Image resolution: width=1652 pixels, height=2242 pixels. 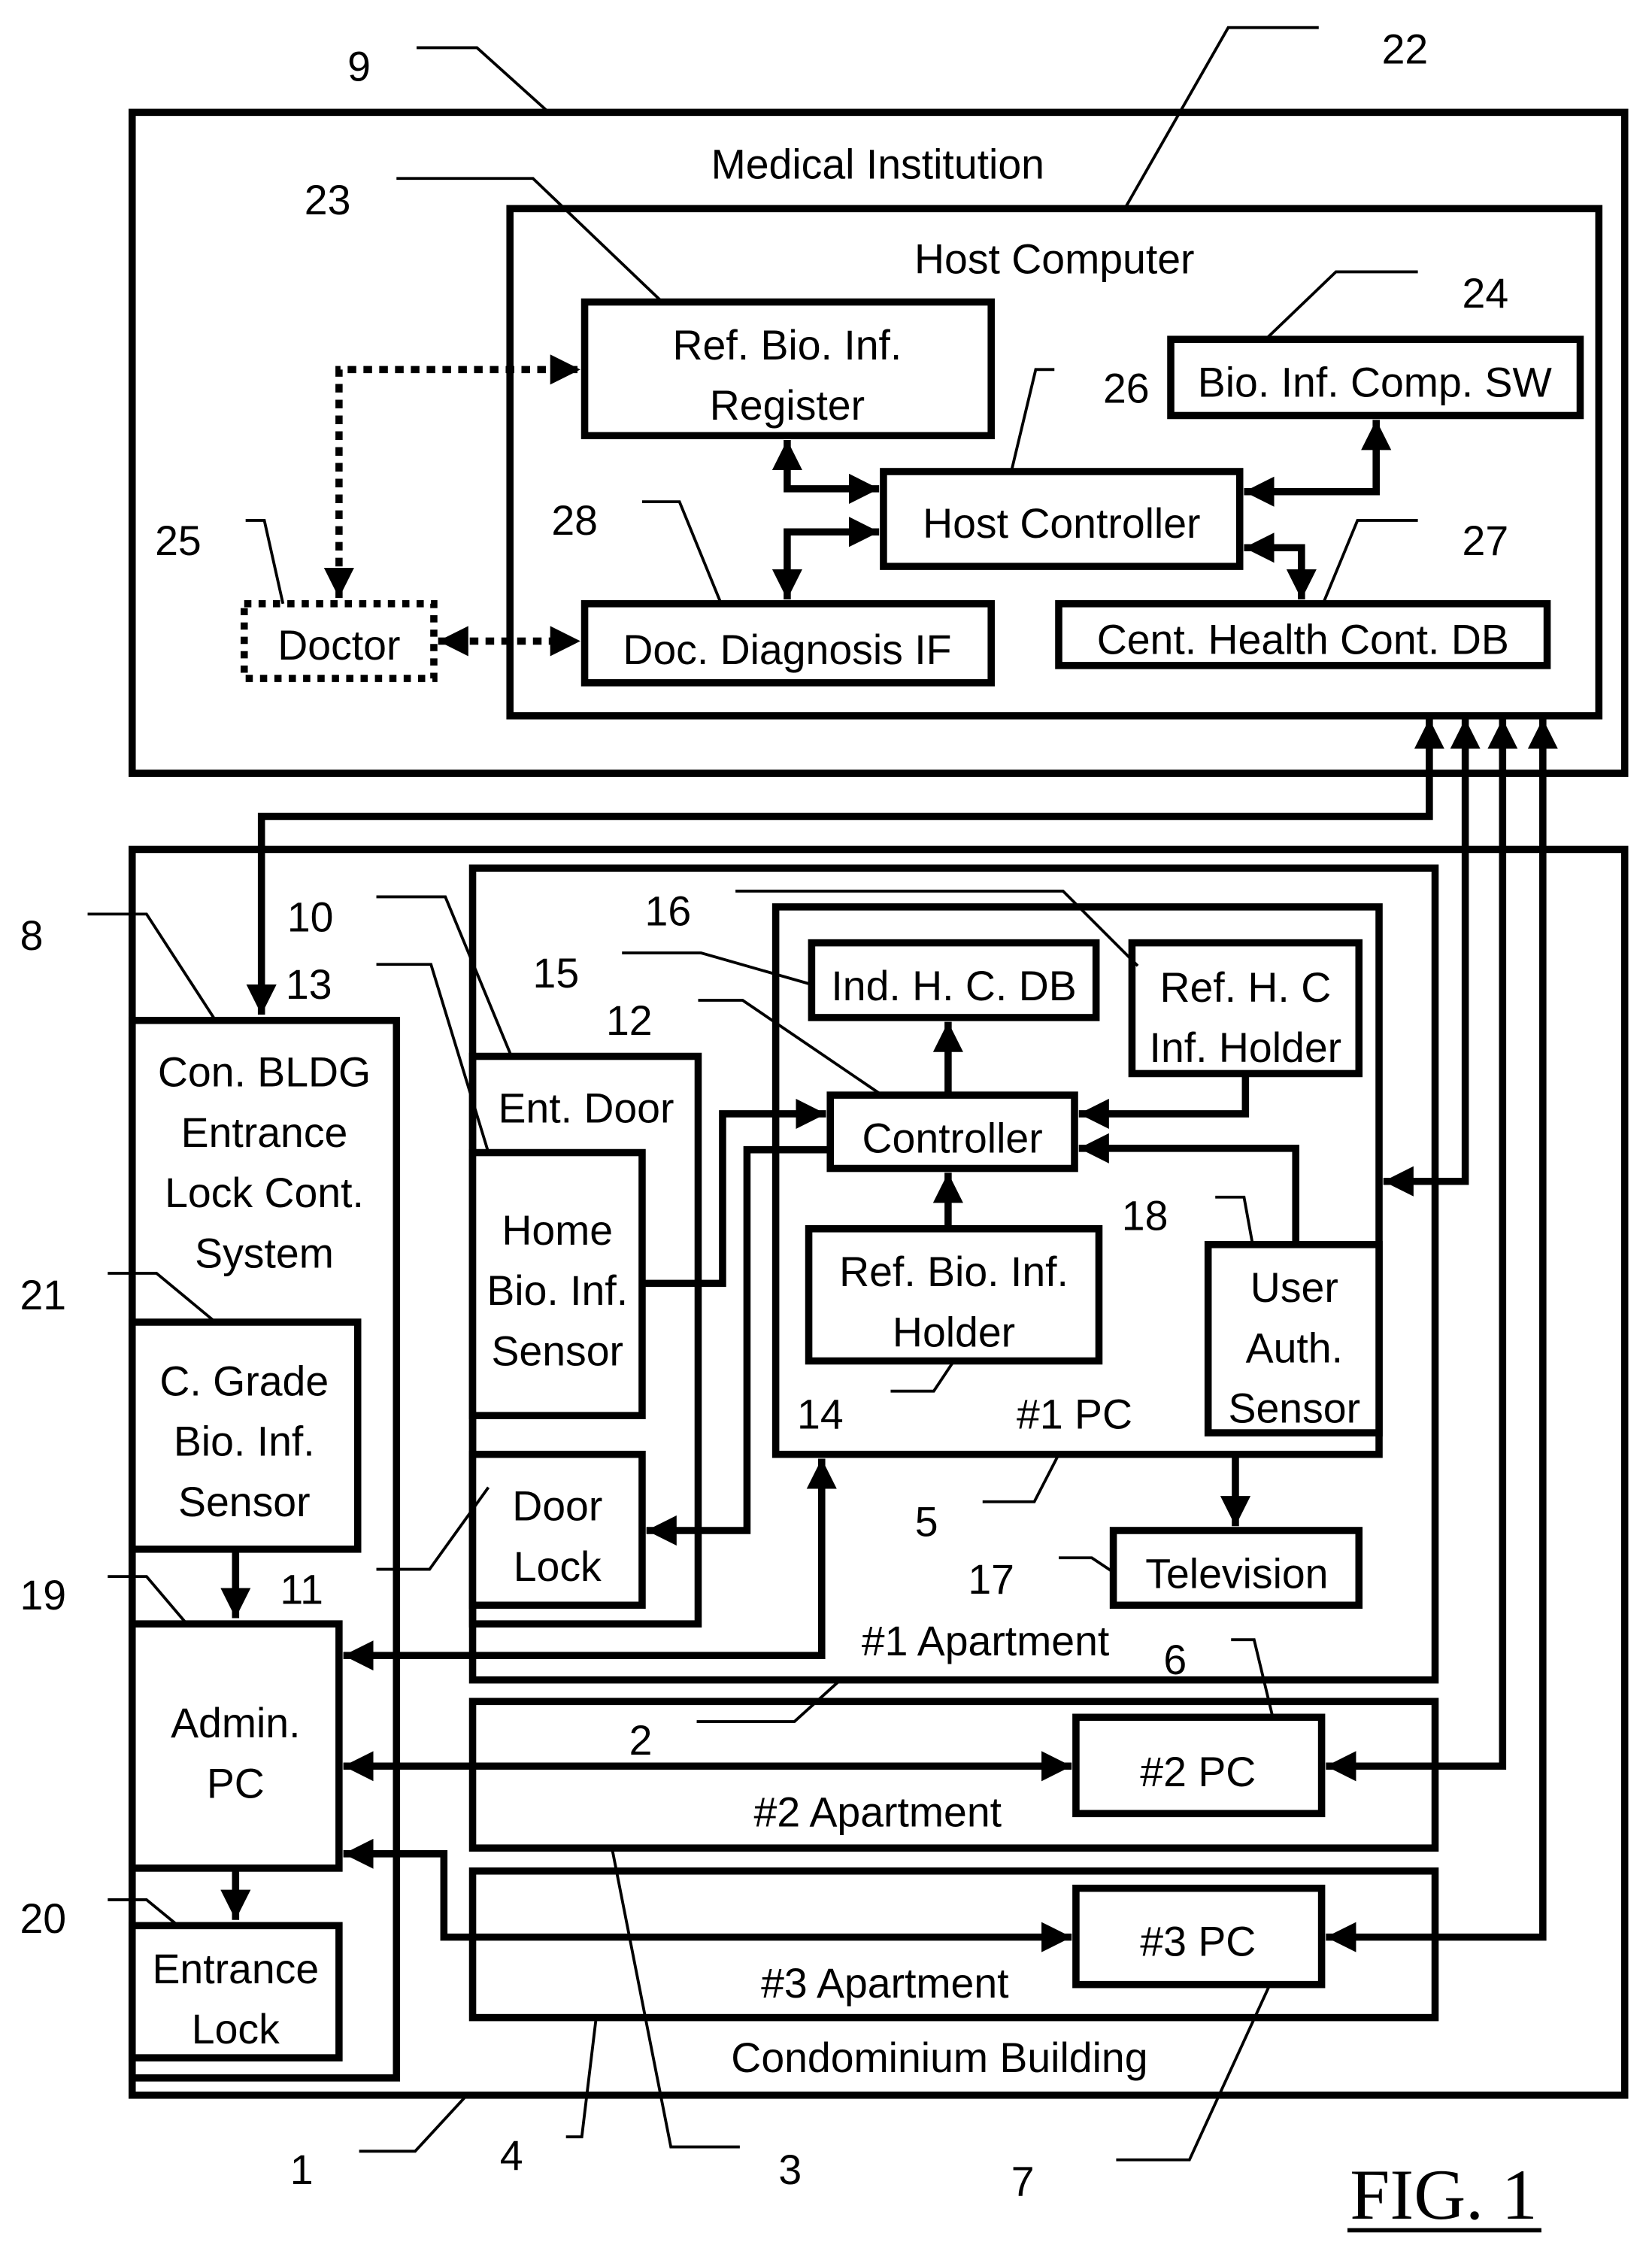 I want to click on ref-18: 18, so click(x=1145, y=1216).